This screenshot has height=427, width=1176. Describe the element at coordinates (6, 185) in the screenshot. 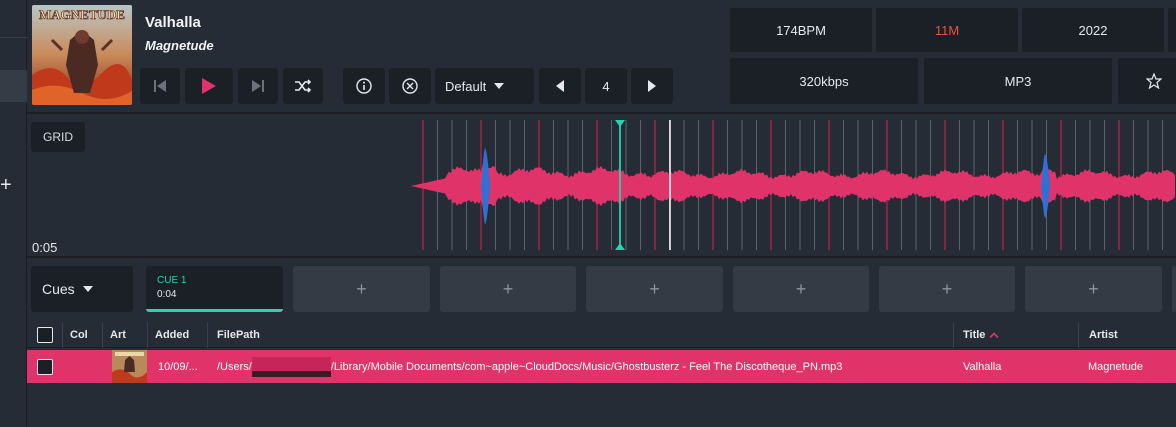

I see `add-icon: +` at that location.